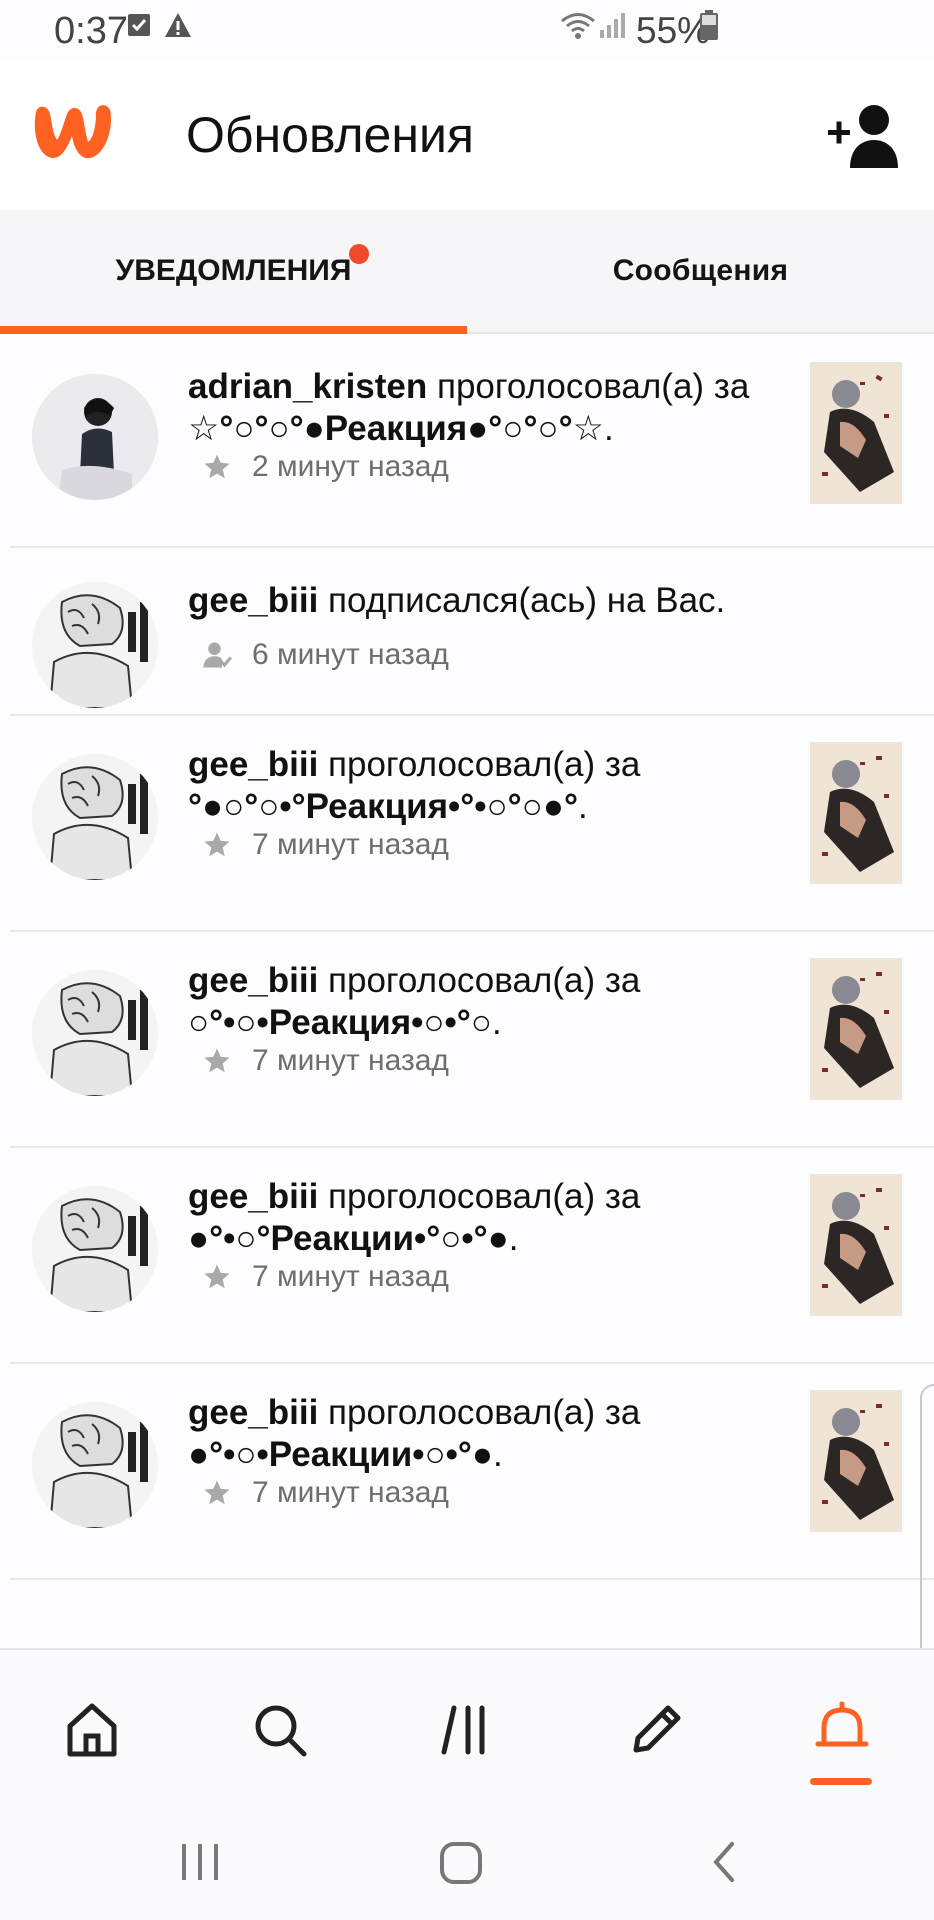  I want to click on back-button, so click(725, 1864).